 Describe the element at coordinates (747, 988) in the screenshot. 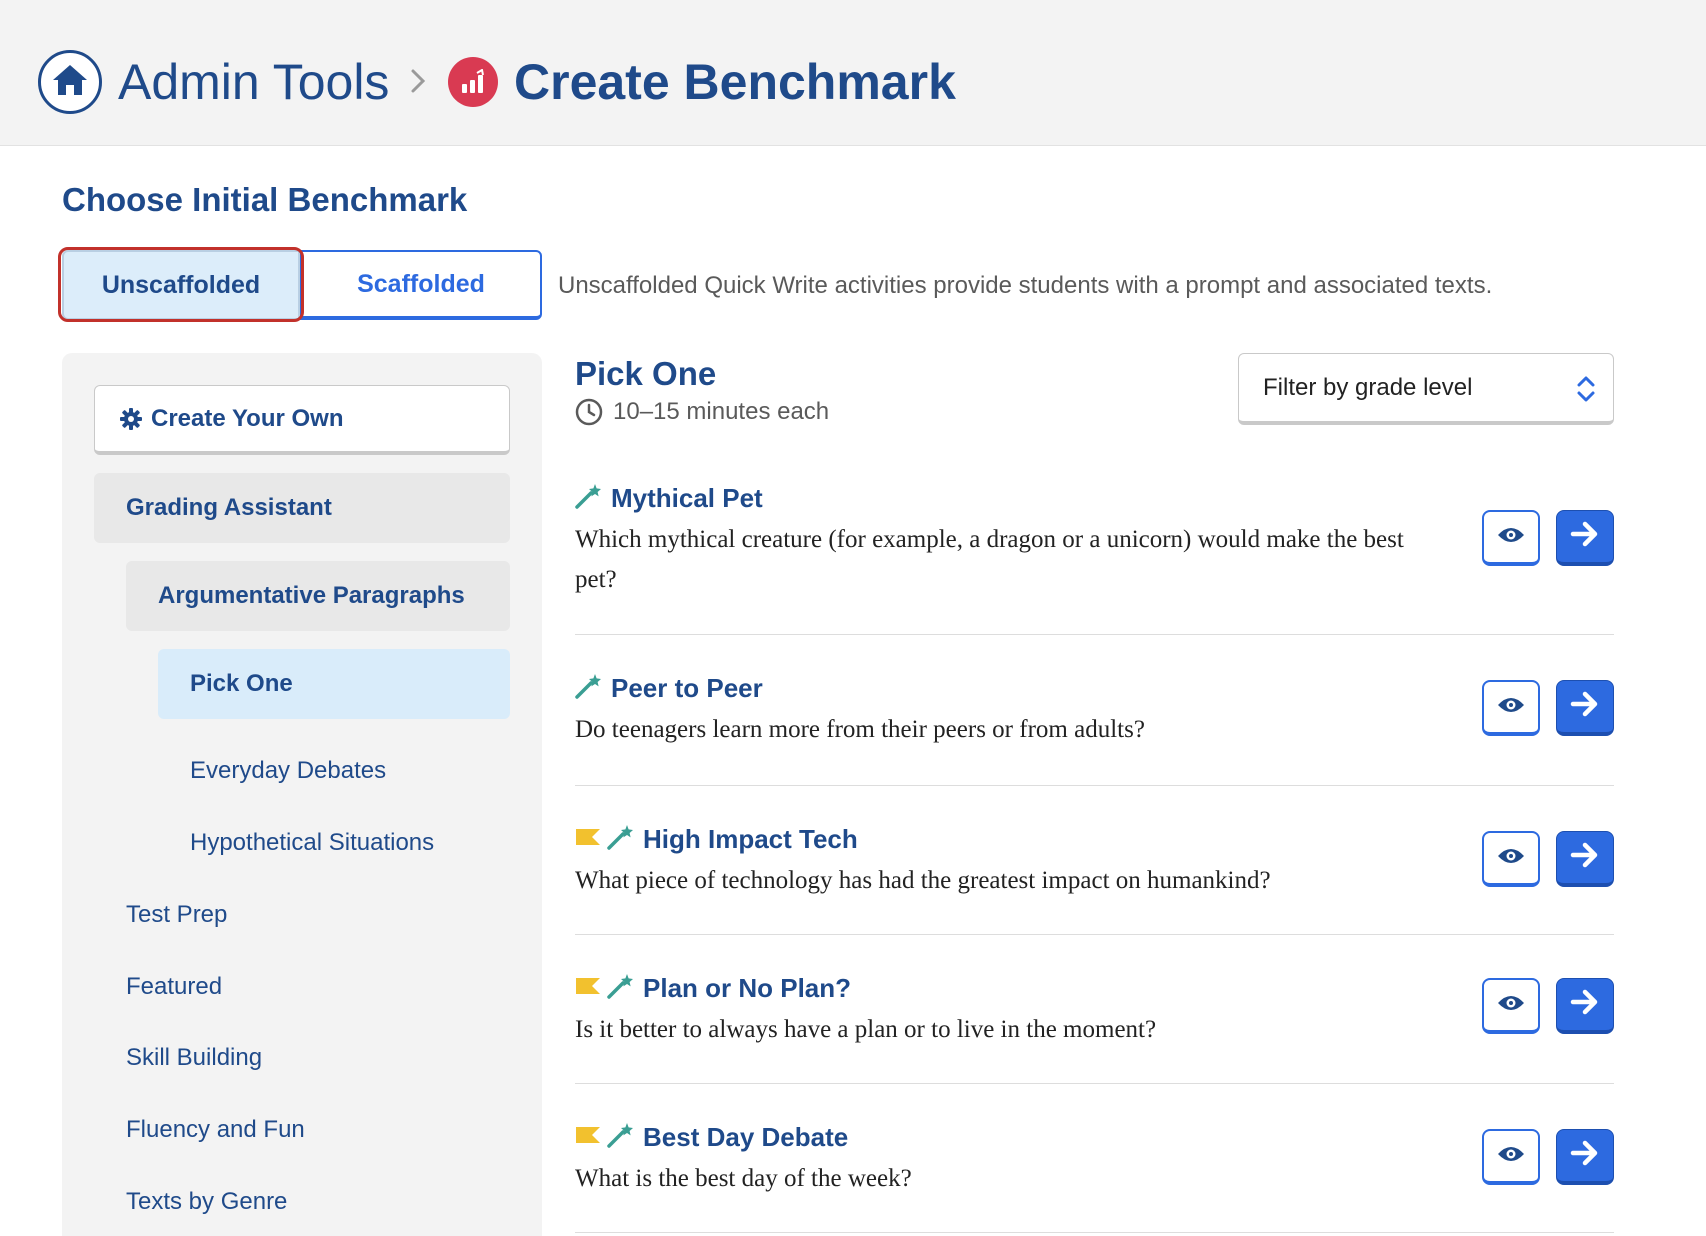

I see `activity-title: Plan or No Plan?` at that location.